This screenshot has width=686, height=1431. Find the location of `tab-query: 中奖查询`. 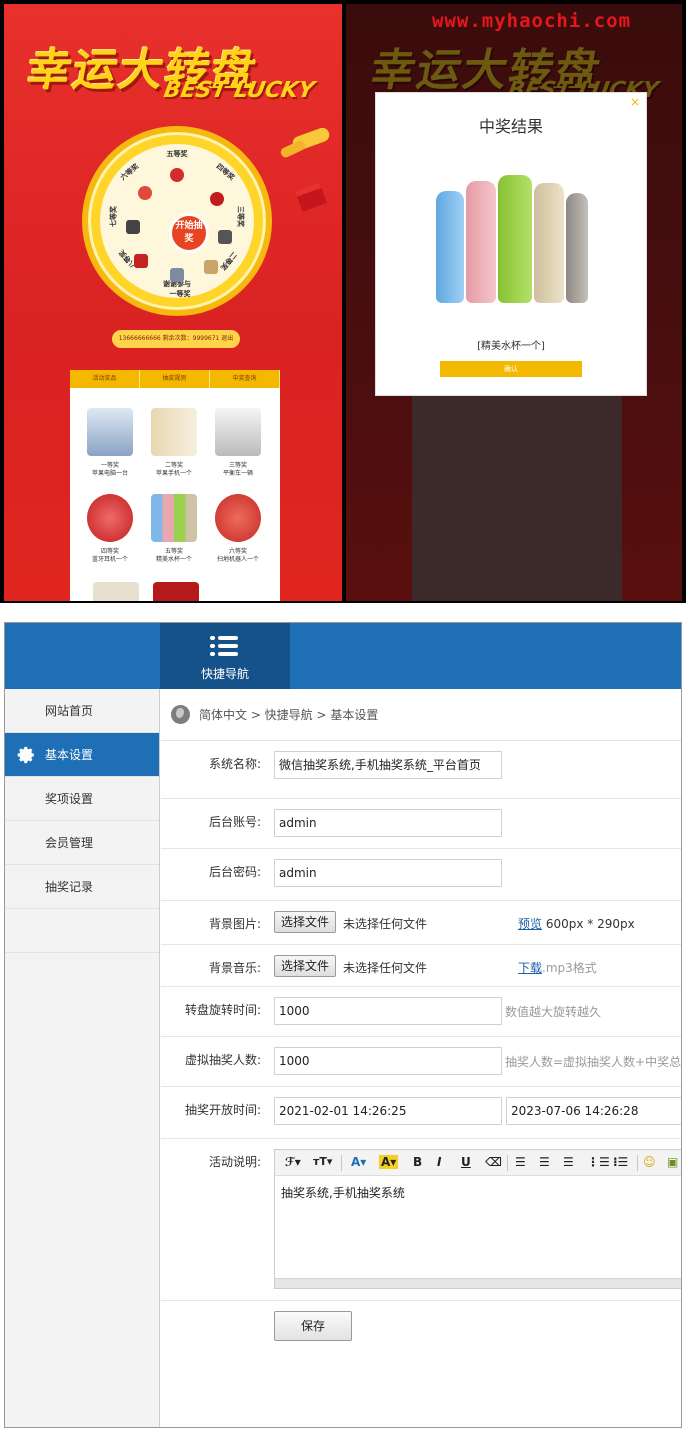

tab-query: 中奖查询 is located at coordinates (245, 379).